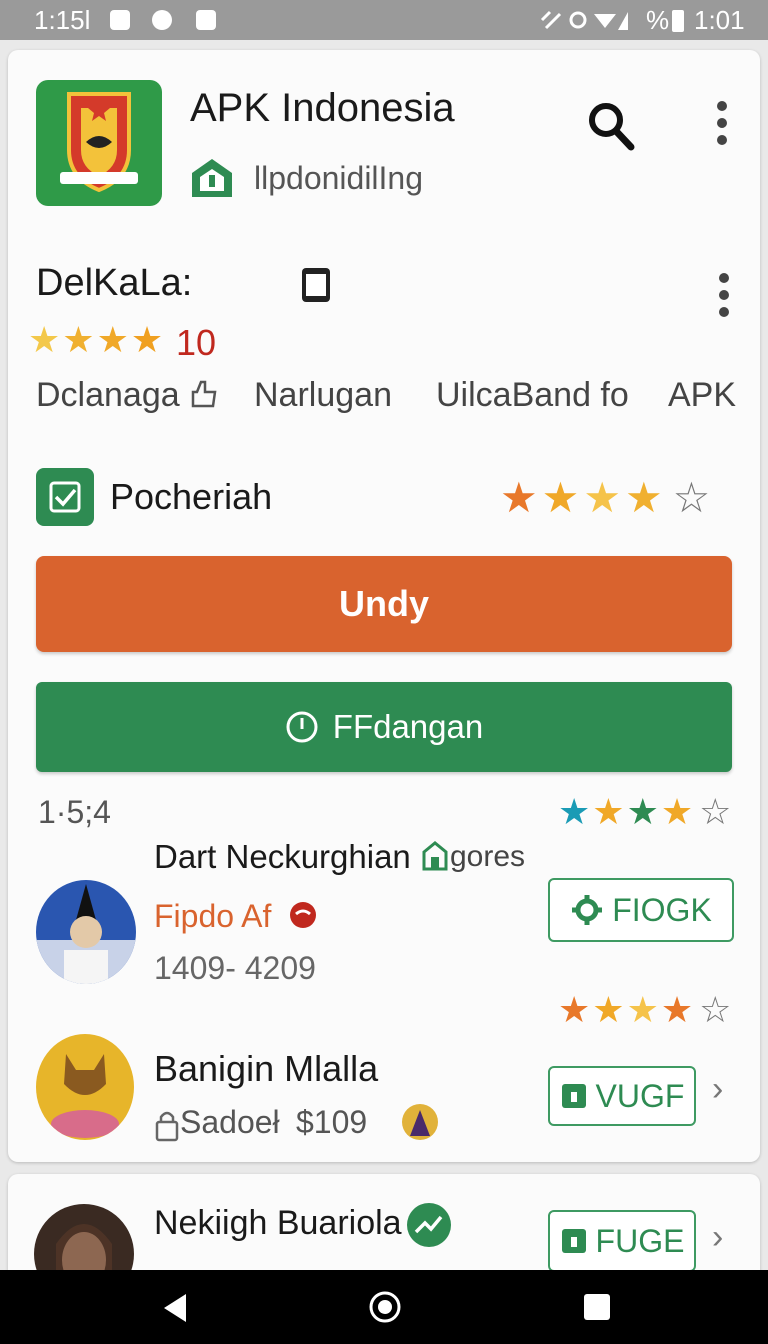 This screenshot has width=768, height=1344. I want to click on app-subtitle: llpdonidilIng, so click(339, 178).